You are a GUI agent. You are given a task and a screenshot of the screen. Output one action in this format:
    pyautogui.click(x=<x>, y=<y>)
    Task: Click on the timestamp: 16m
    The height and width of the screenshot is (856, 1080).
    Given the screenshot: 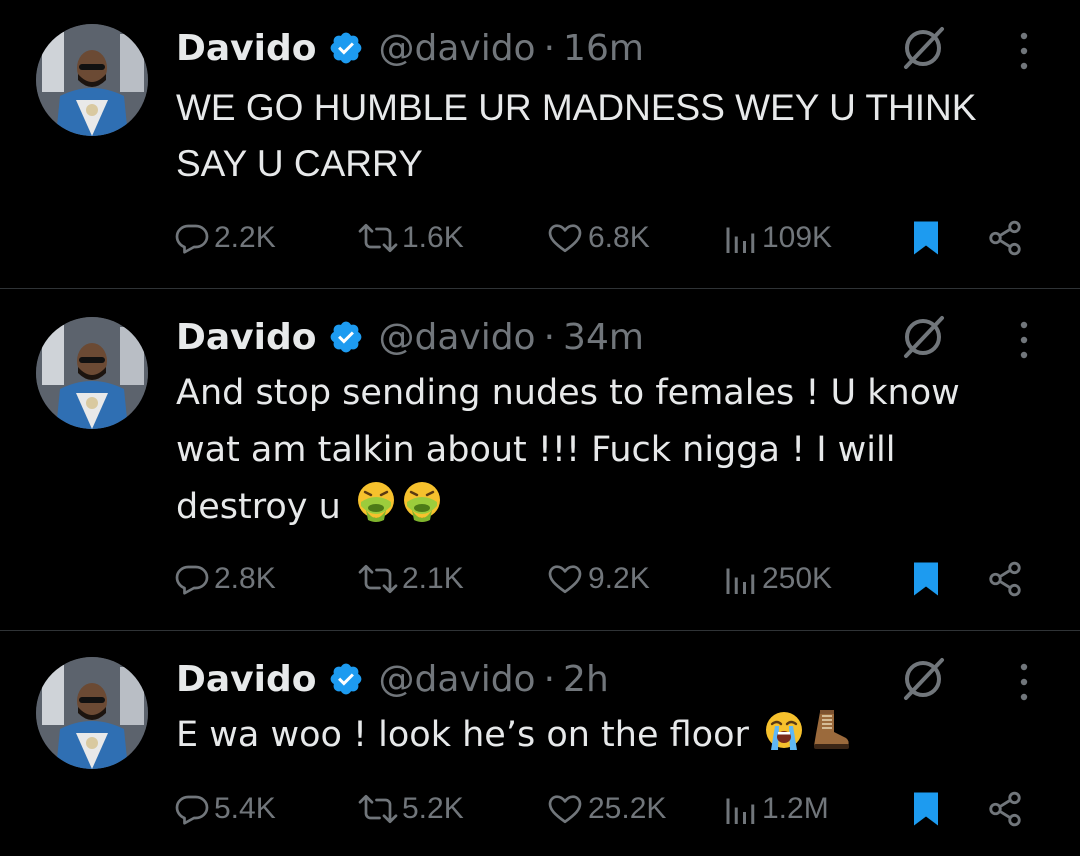 What is the action you would take?
    pyautogui.click(x=603, y=48)
    